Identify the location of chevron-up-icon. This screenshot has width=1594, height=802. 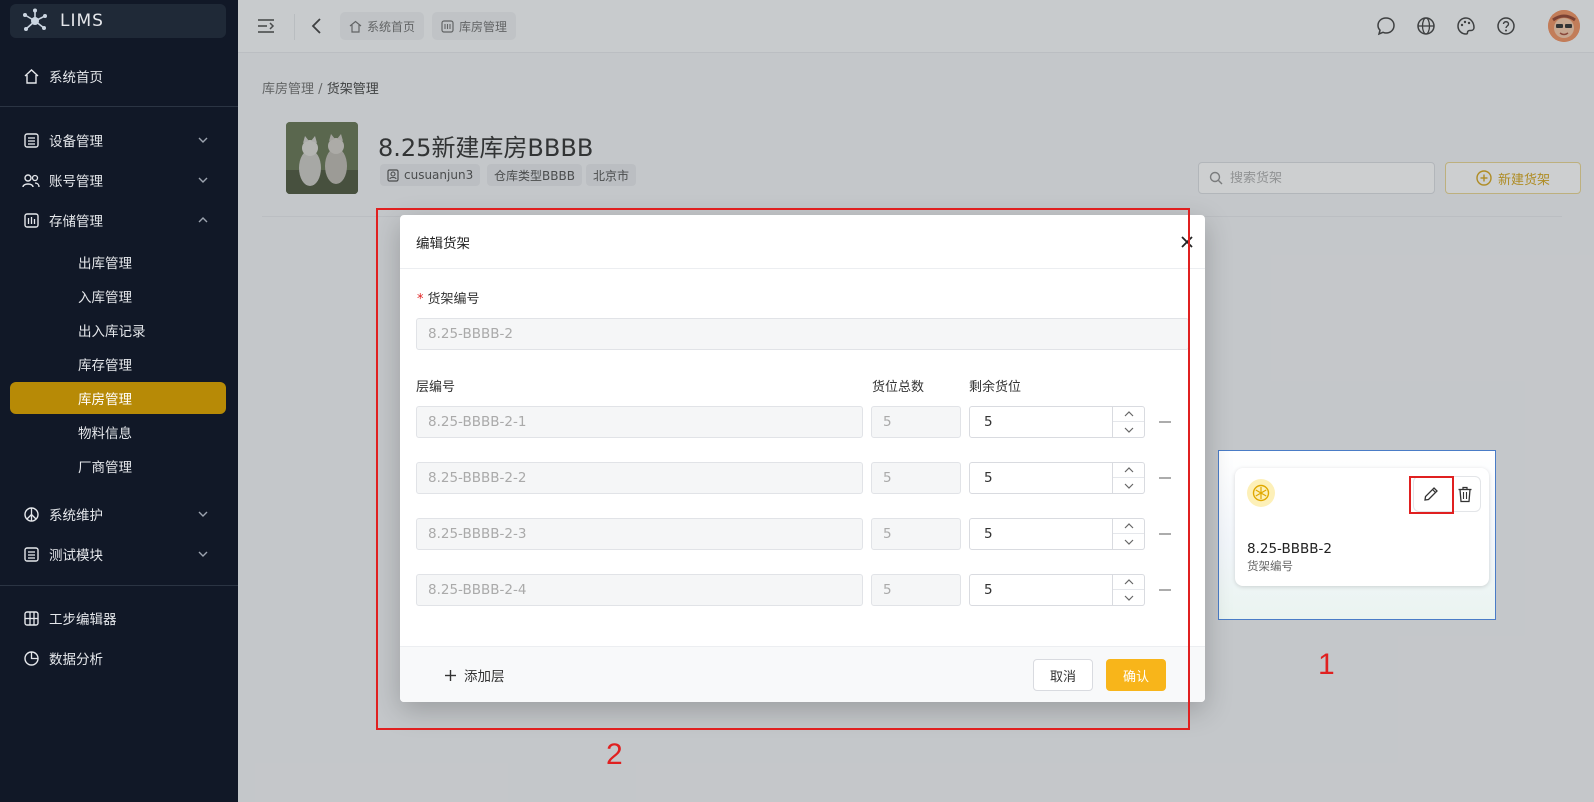
(203, 220).